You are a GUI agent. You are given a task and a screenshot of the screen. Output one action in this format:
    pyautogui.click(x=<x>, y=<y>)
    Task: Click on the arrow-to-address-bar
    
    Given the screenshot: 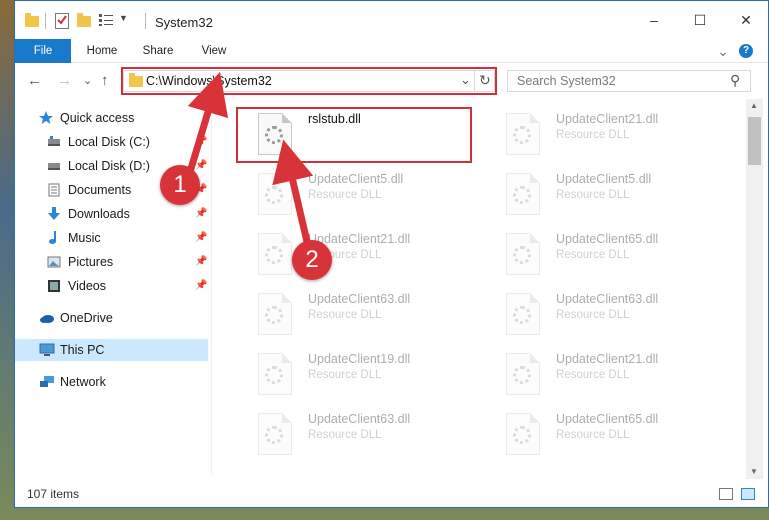 What is the action you would take?
    pyautogui.click(x=207, y=123)
    